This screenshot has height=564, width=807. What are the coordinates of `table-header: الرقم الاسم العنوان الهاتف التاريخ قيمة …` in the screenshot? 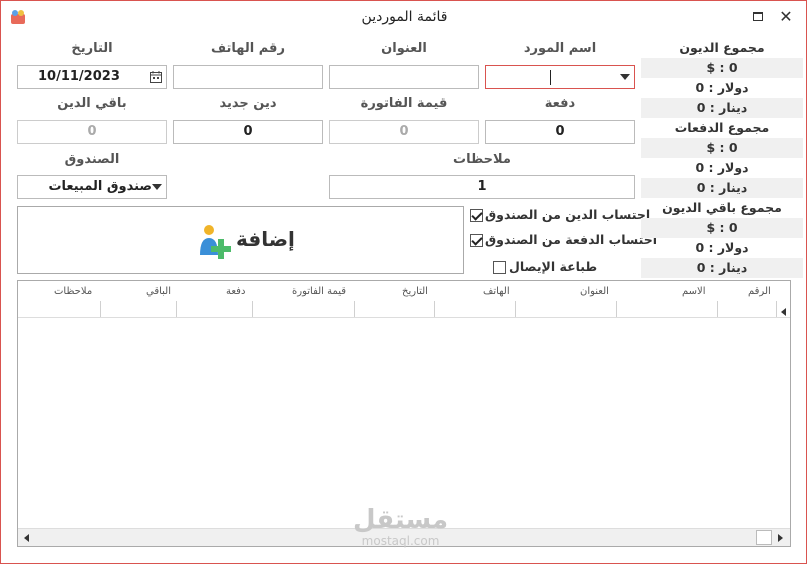 It's located at (404, 299).